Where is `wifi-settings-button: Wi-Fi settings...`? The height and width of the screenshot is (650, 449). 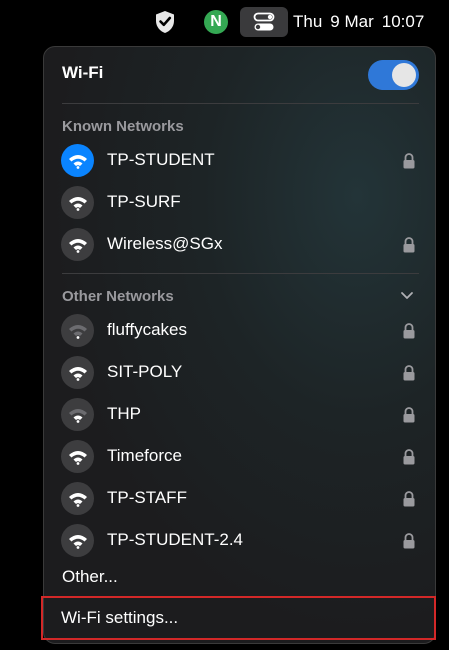 wifi-settings-button: Wi-Fi settings... is located at coordinates (238, 618).